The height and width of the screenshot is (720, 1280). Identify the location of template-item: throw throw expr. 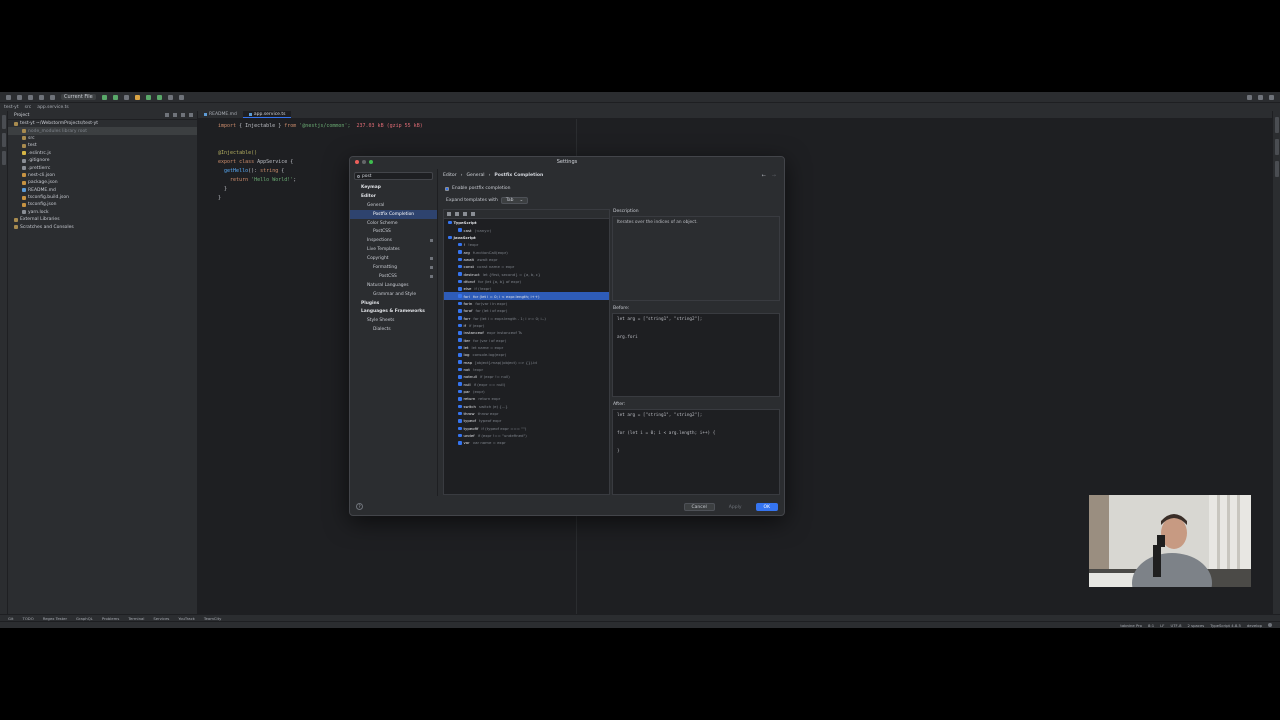
(526, 413).